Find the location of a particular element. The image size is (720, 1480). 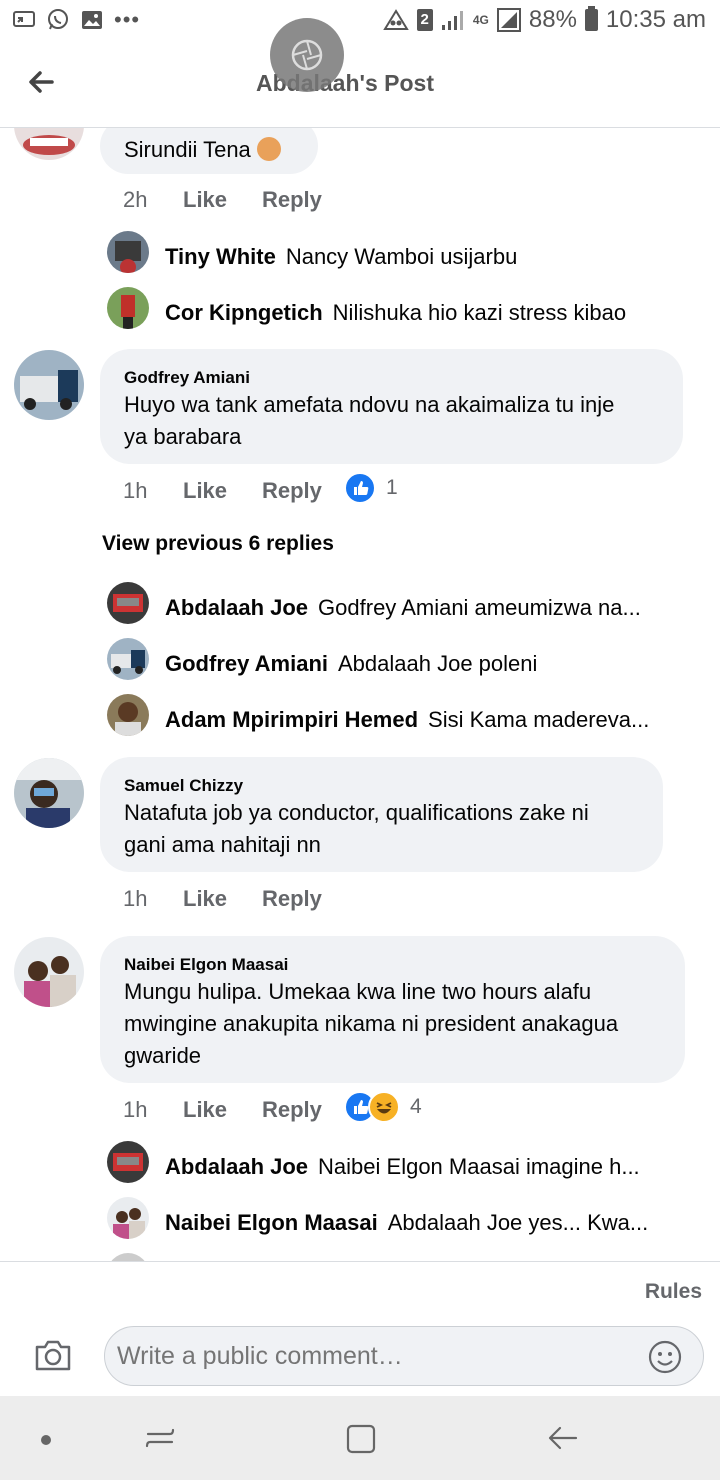

comment-text: Sirundii Tena is located at coordinates (209, 150).